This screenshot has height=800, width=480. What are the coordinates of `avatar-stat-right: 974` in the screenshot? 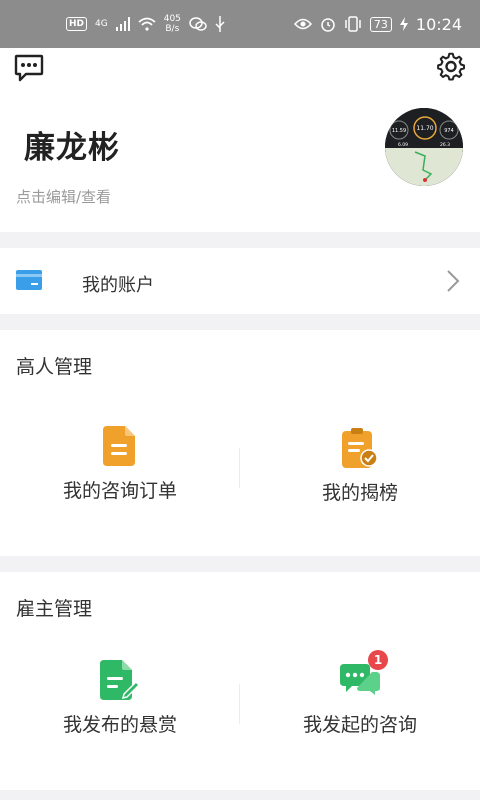 It's located at (449, 131).